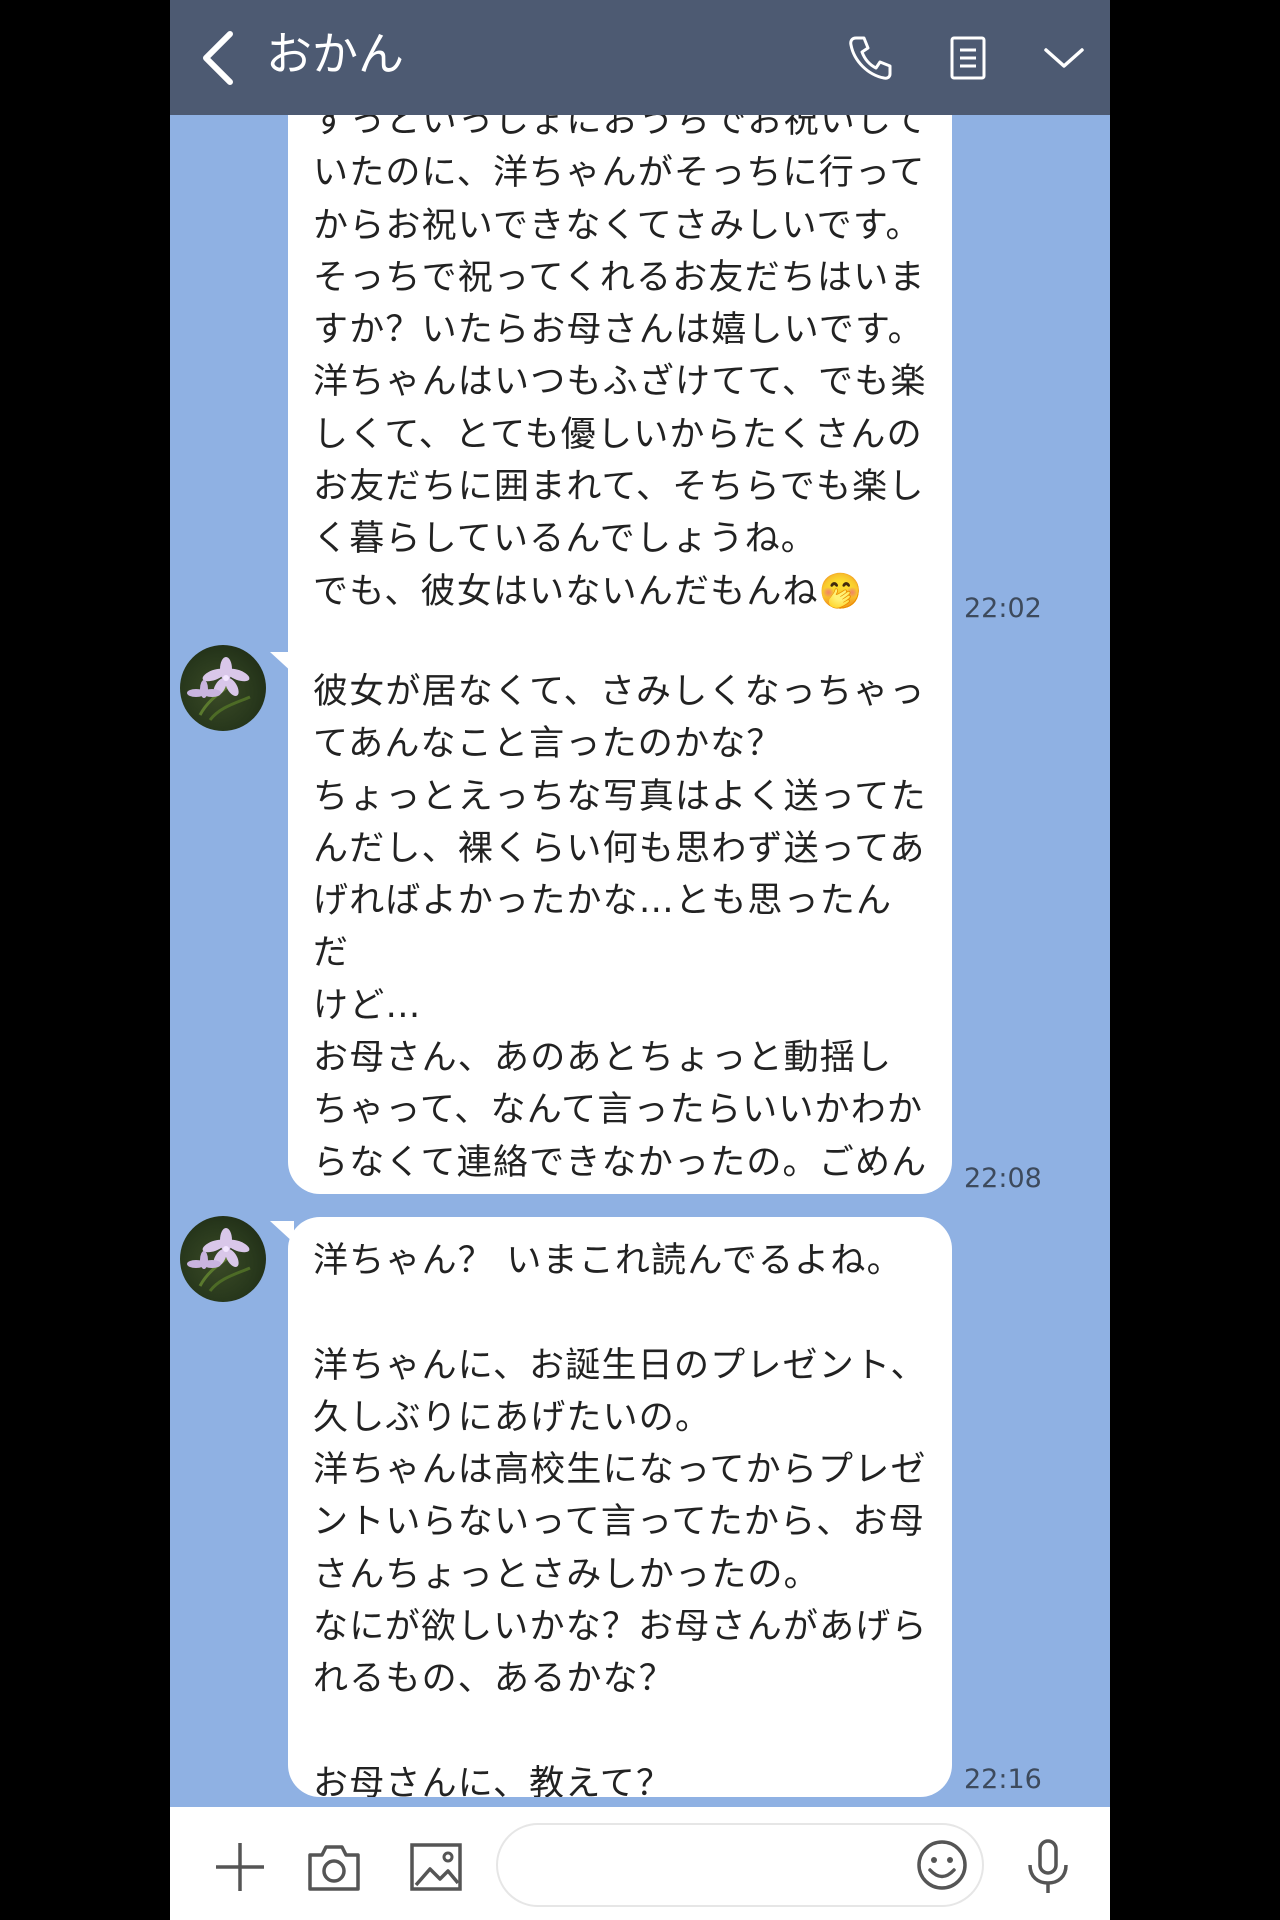 The width and height of the screenshot is (1280, 1920). Describe the element at coordinates (640, 57) in the screenshot. I see `chat-header: おかん` at that location.